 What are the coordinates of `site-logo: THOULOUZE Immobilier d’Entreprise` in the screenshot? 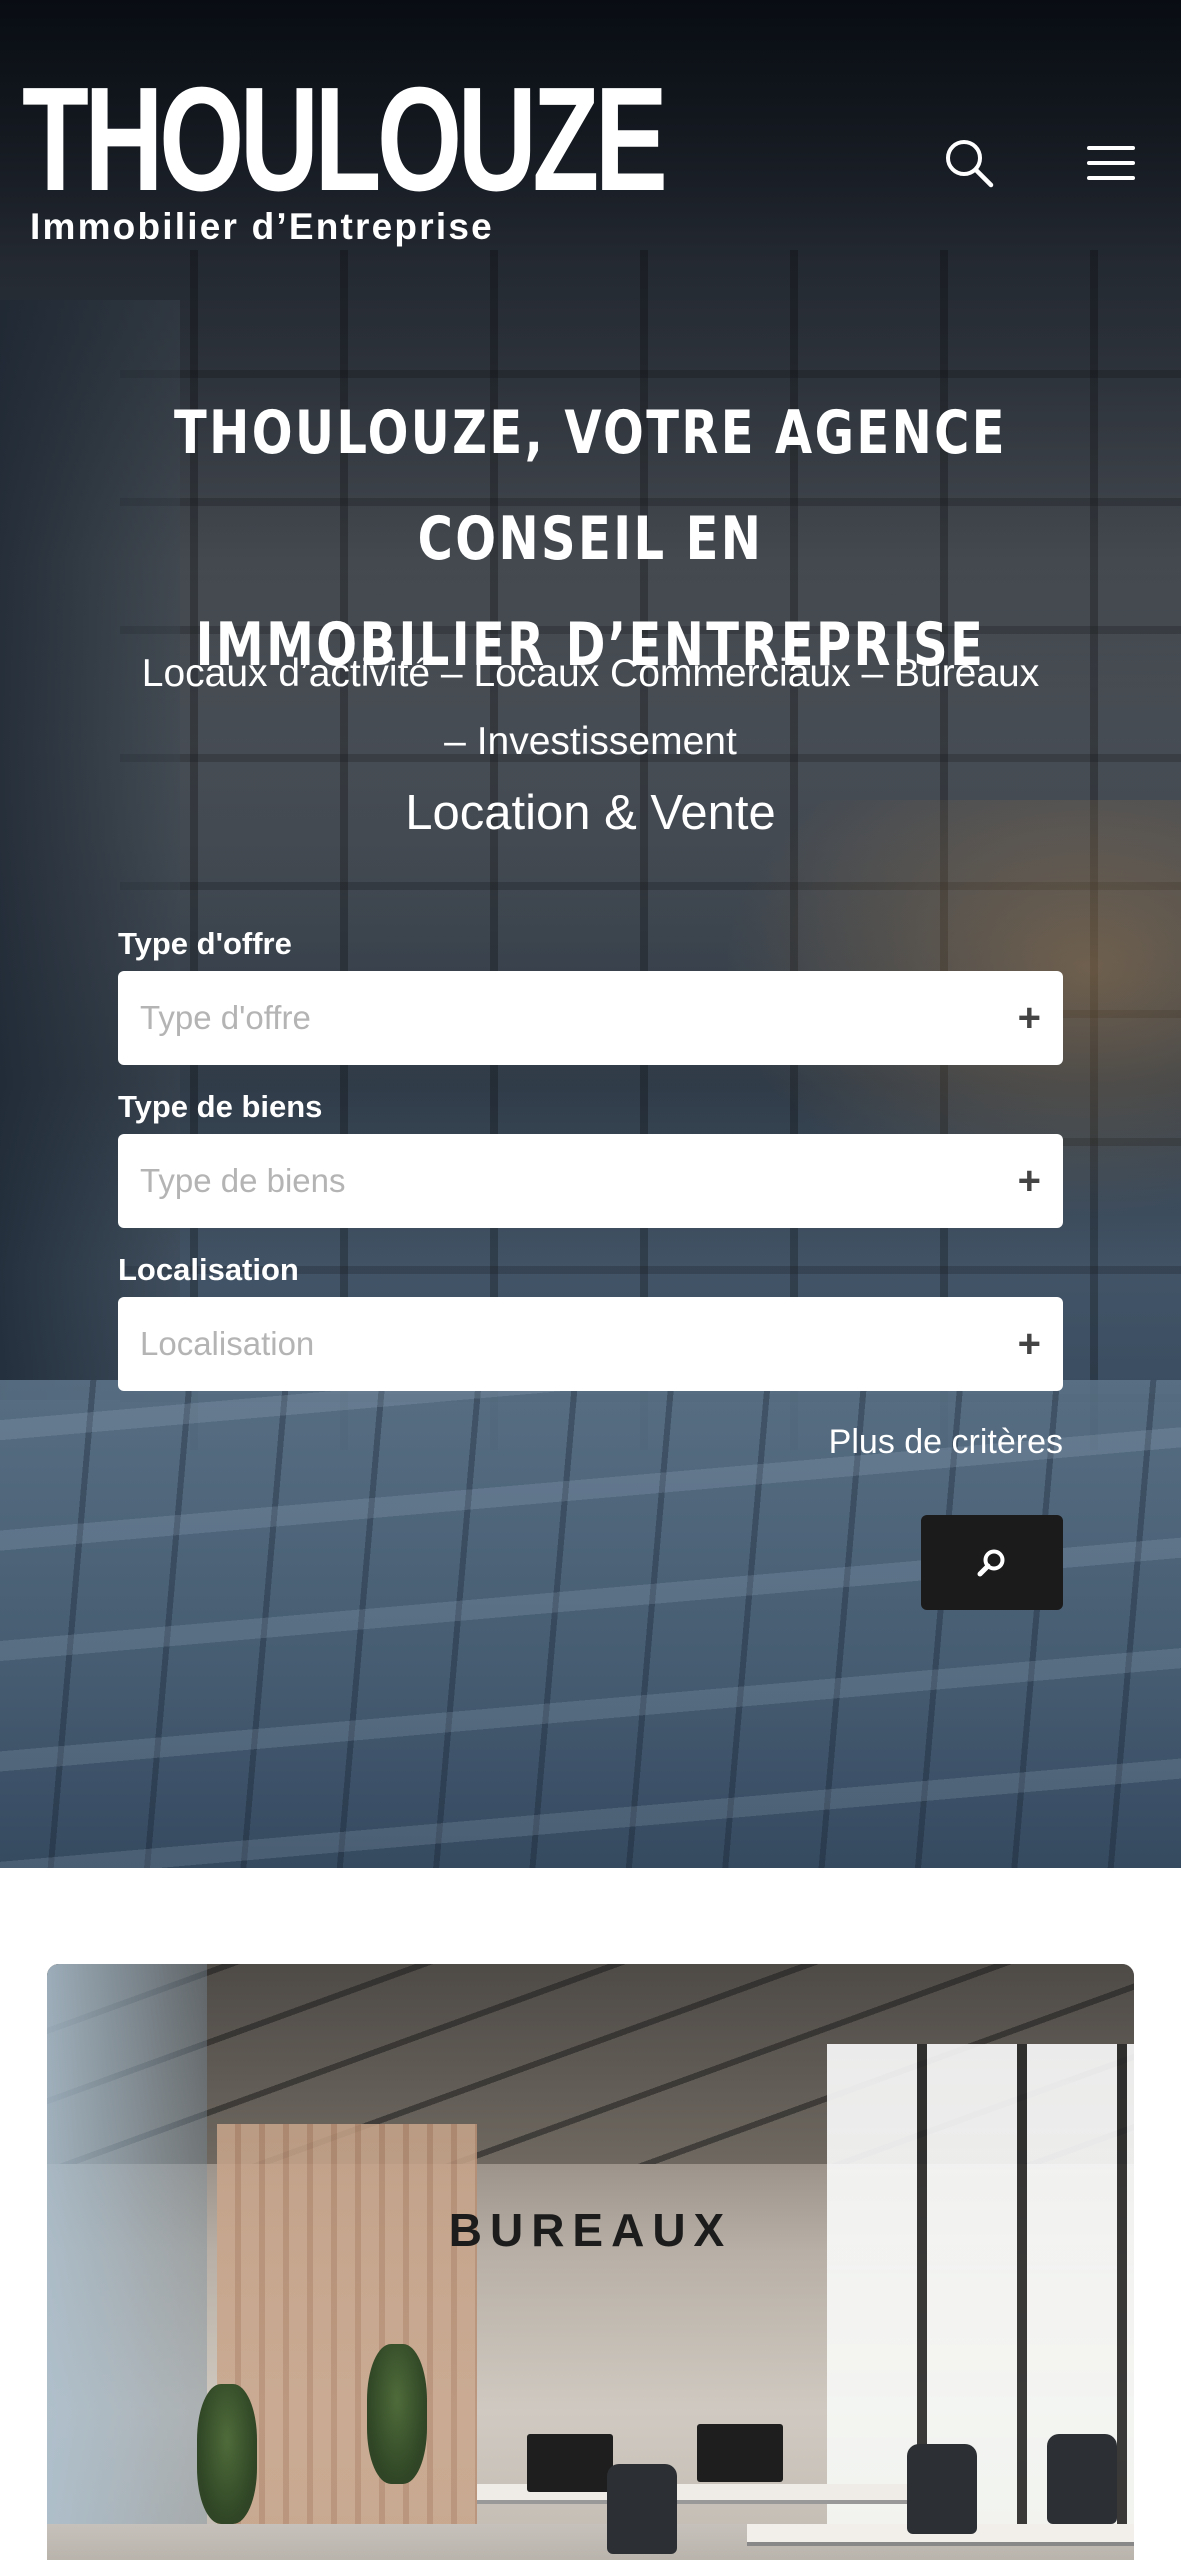 It's located at (345, 152).